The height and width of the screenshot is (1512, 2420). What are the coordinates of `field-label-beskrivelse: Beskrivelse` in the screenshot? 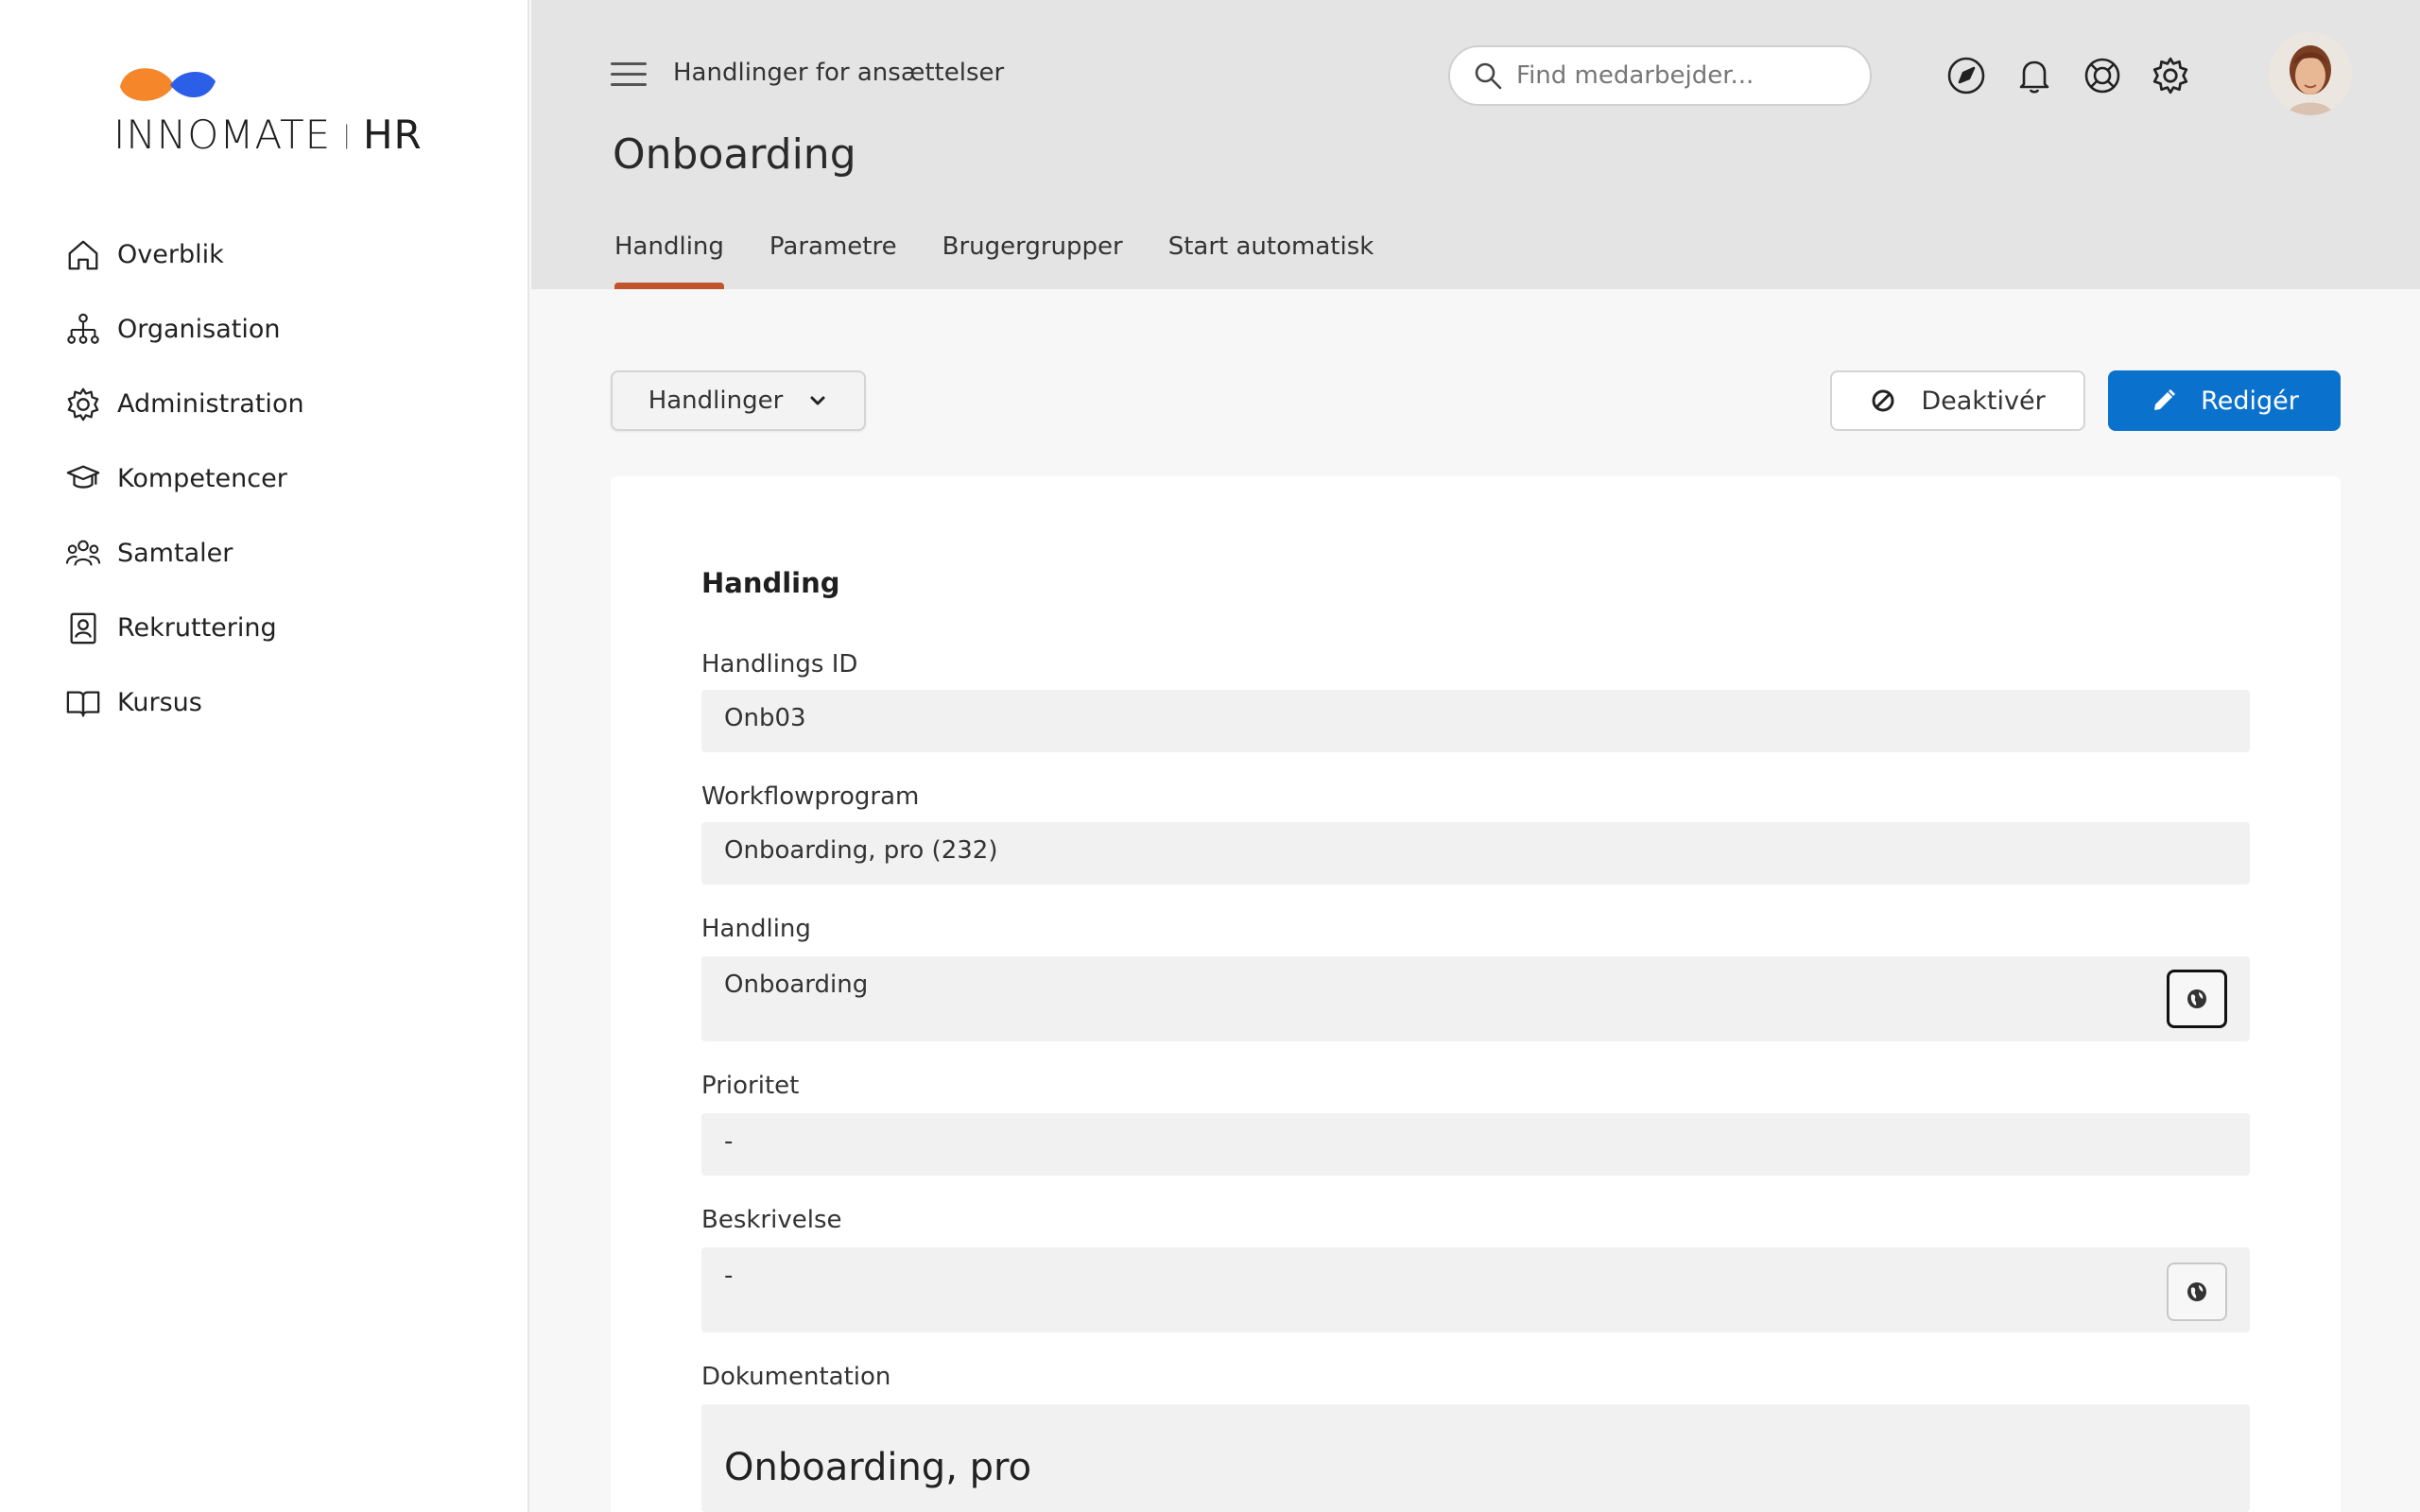 It's located at (771, 1220).